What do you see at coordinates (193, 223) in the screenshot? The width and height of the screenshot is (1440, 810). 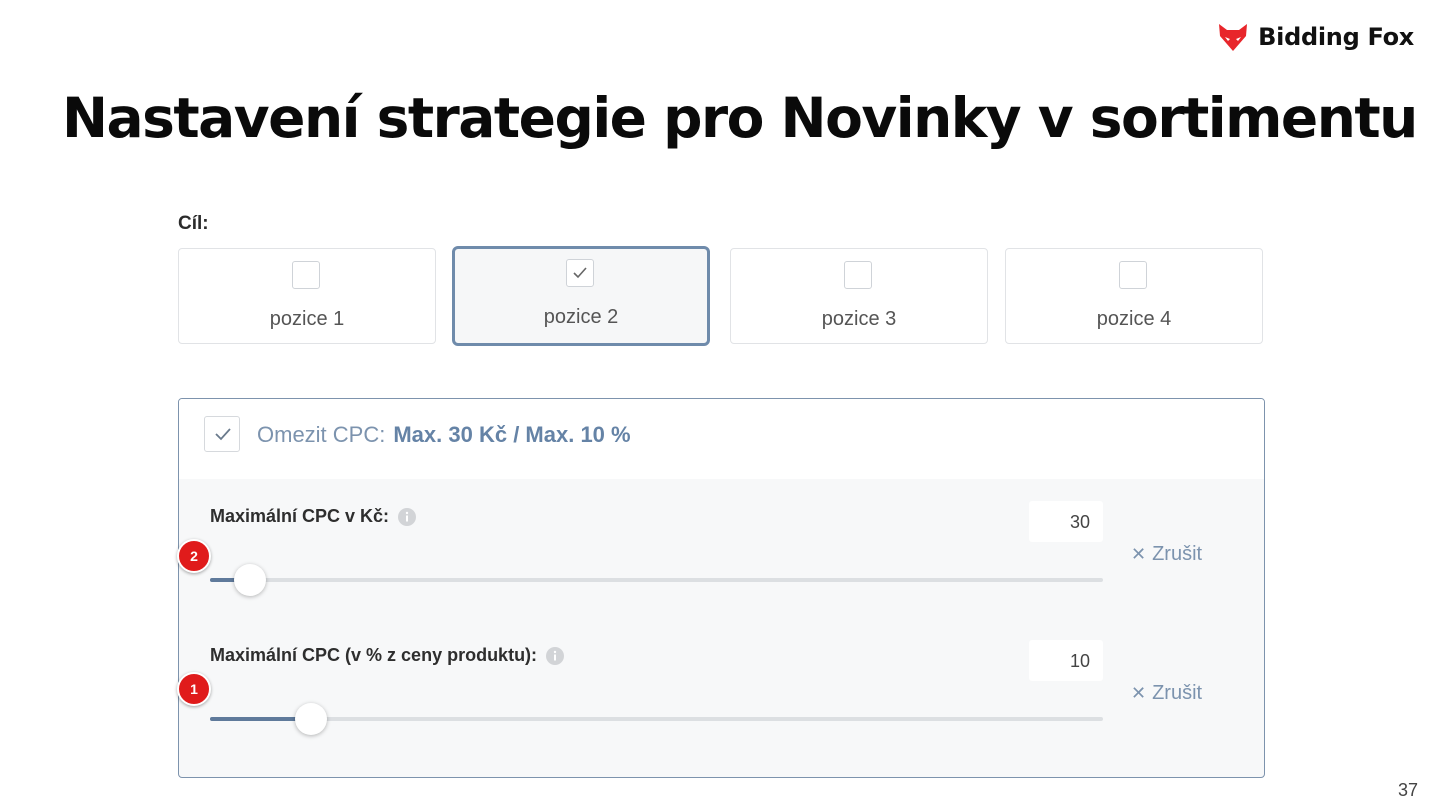 I see `goal-label: Cíl:` at bounding box center [193, 223].